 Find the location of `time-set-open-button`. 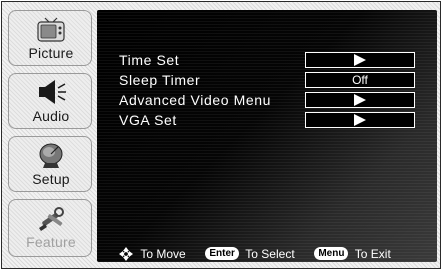

time-set-open-button is located at coordinates (360, 60).